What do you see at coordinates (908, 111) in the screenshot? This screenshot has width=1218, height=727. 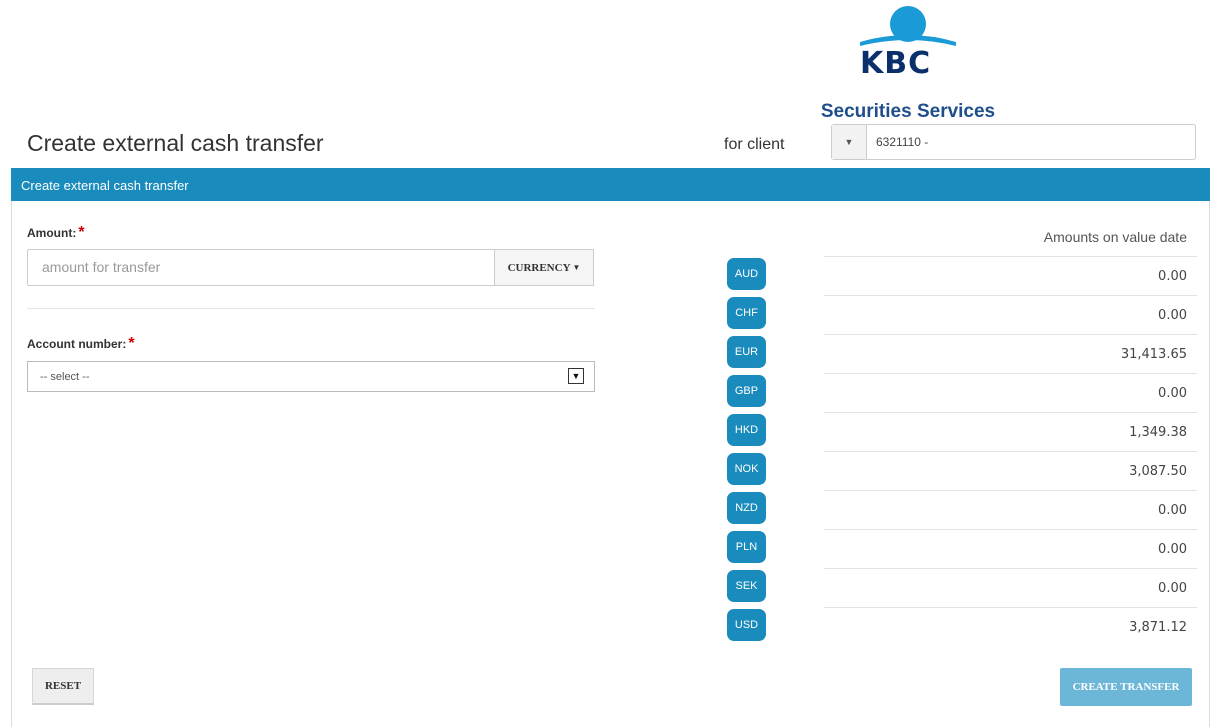 I see `logo-subtitle: Securities Services` at bounding box center [908, 111].